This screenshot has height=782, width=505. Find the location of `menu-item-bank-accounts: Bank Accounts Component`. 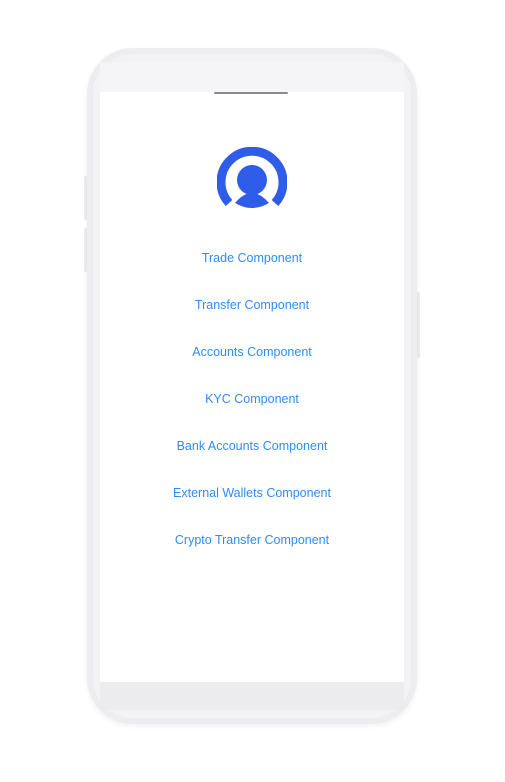

menu-item-bank-accounts: Bank Accounts Component is located at coordinates (252, 458).